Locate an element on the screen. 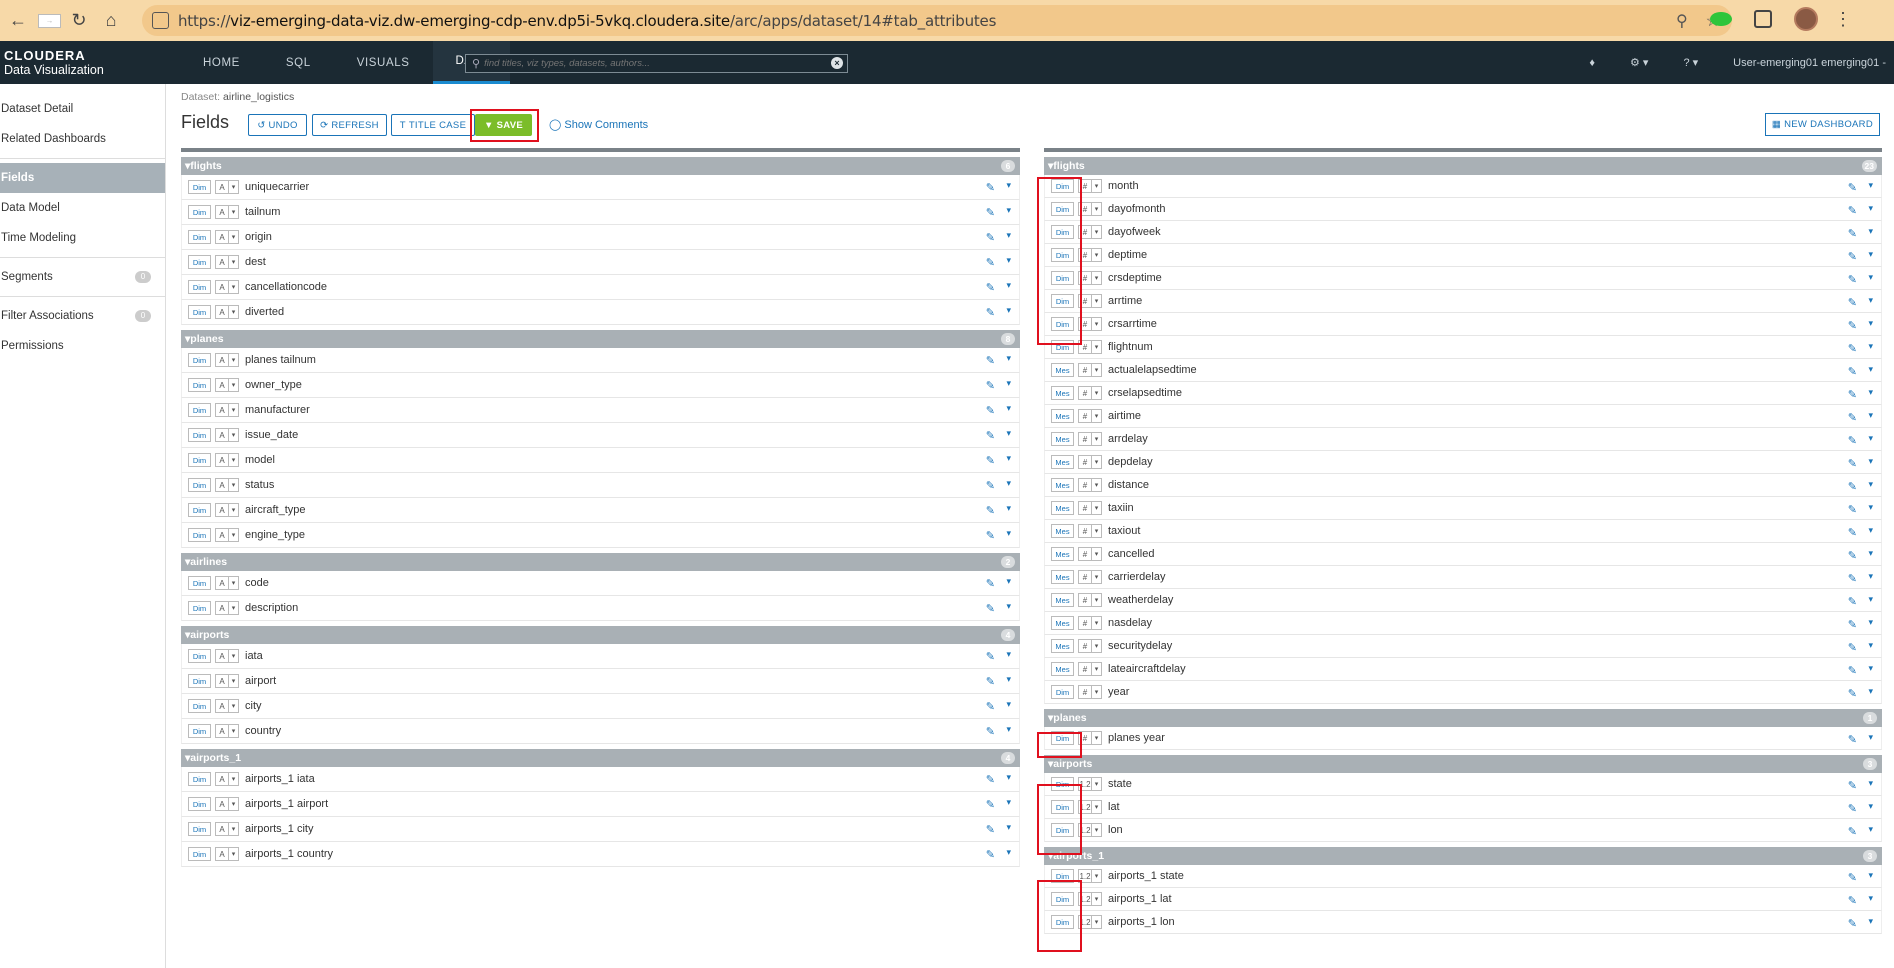 The height and width of the screenshot is (968, 1894). show-comments-link: ◯ Show Comments is located at coordinates (598, 124).